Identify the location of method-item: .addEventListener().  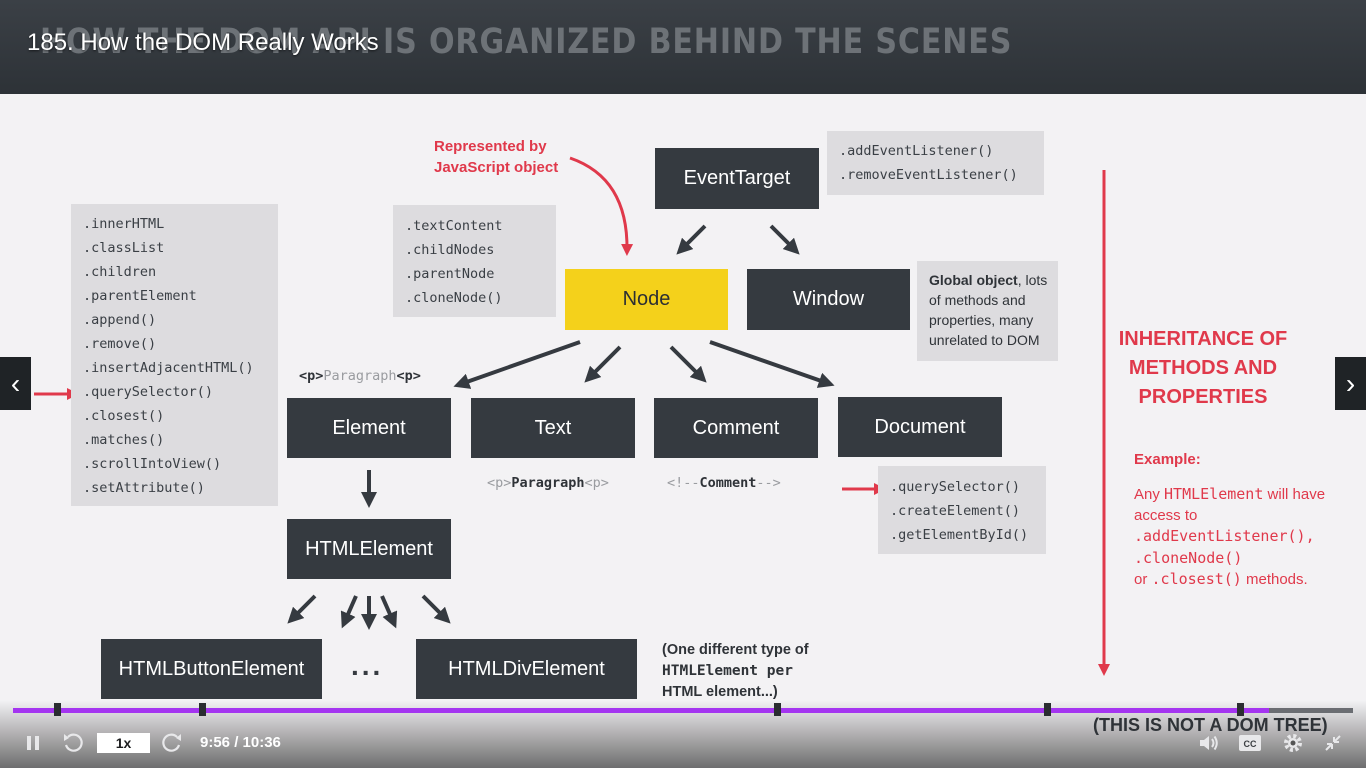
(916, 151).